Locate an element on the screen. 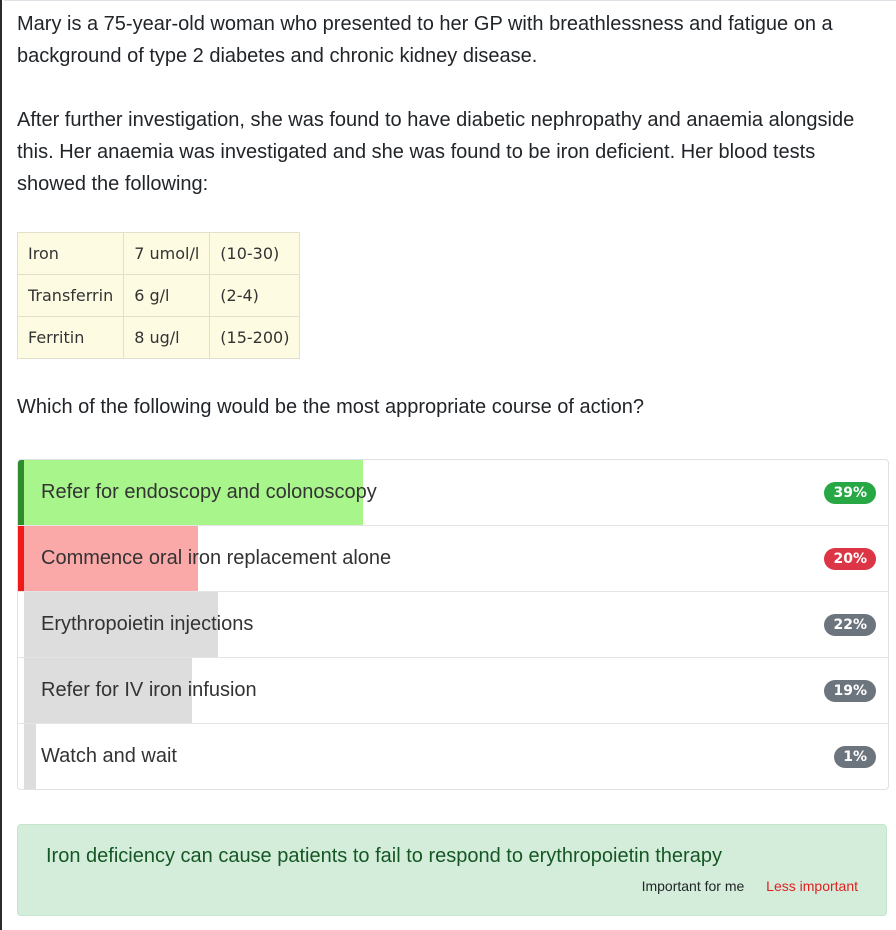 The height and width of the screenshot is (930, 896). less-important-link: Less important is located at coordinates (812, 886).